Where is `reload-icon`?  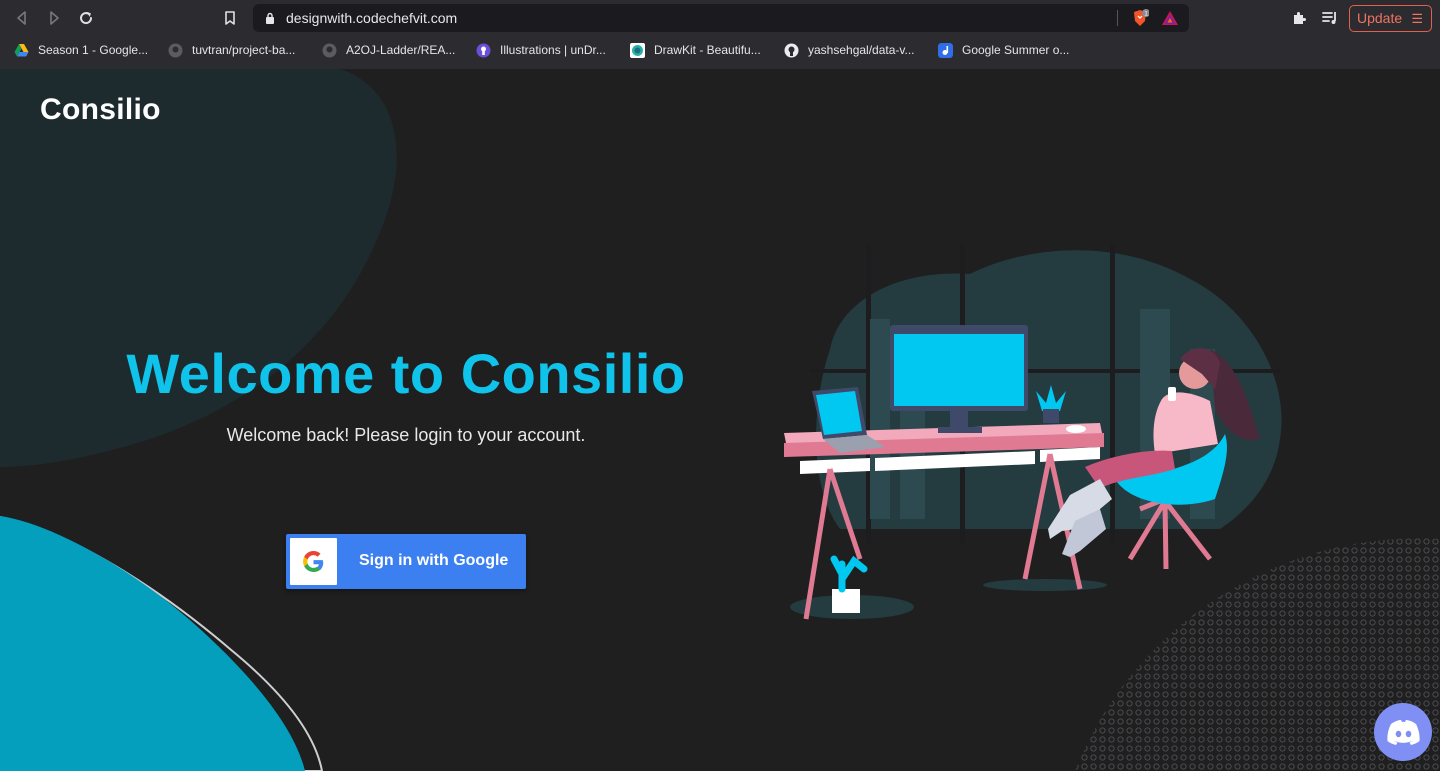 reload-icon is located at coordinates (86, 18).